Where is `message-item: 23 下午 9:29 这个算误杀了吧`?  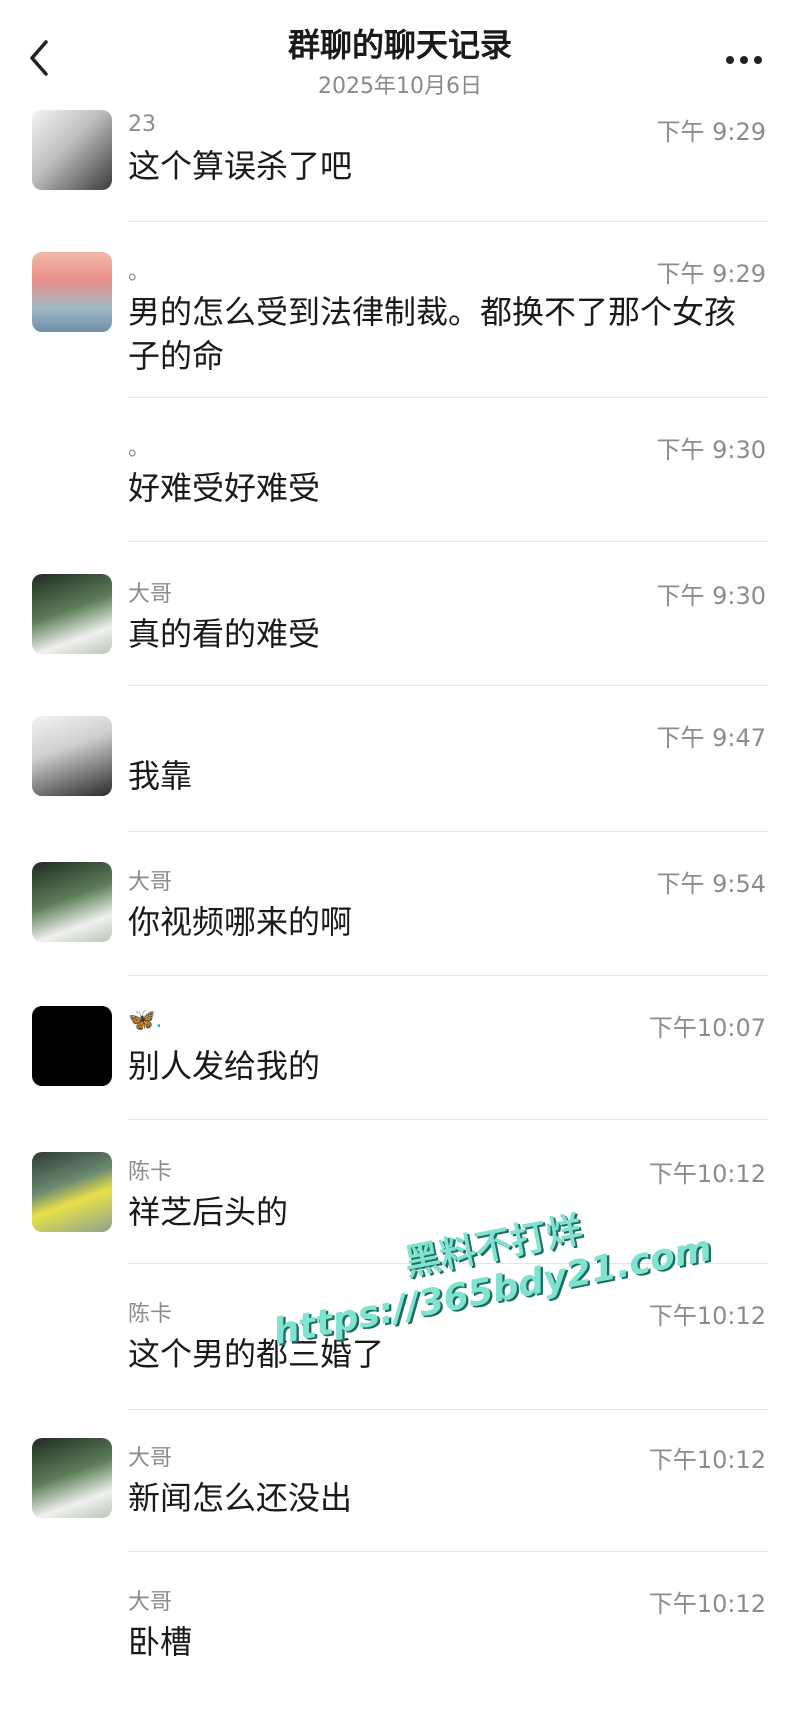 message-item: 23 下午 9:29 这个算误杀了吧 is located at coordinates (400, 162).